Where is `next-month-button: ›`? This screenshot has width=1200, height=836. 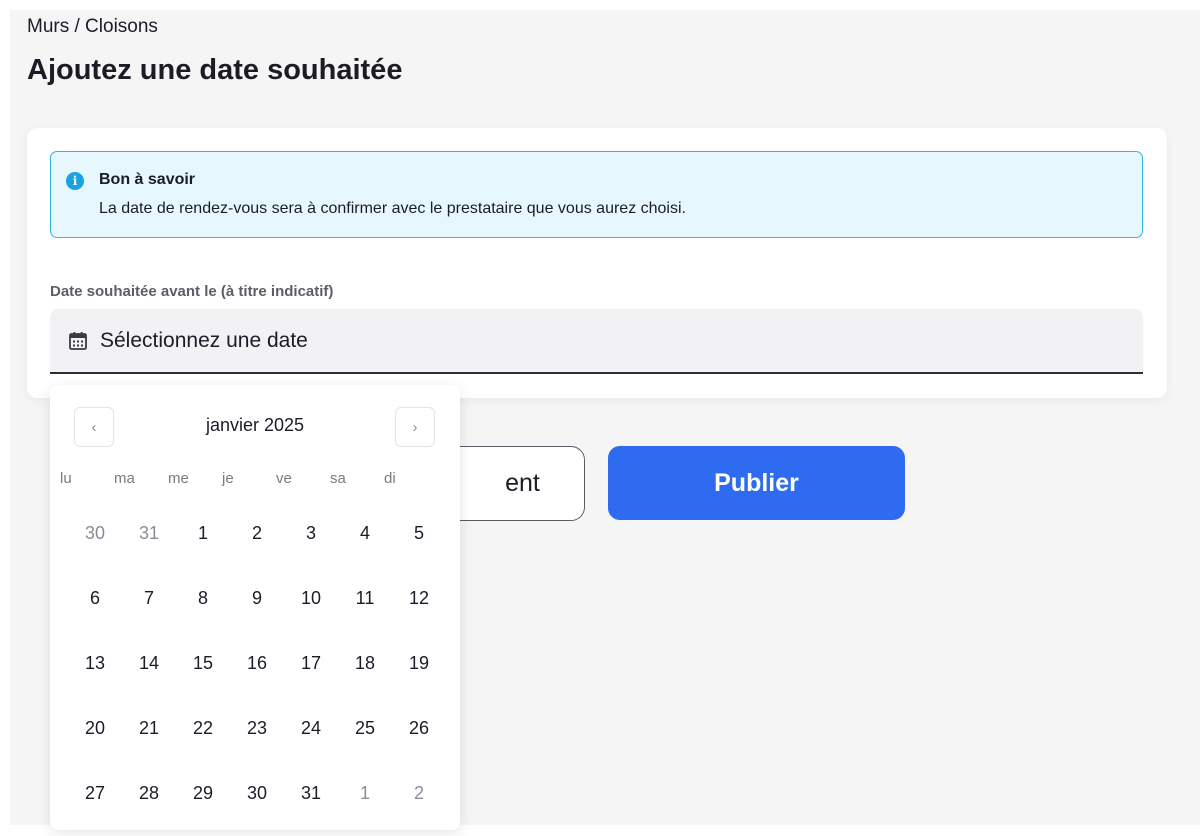 next-month-button: › is located at coordinates (415, 427).